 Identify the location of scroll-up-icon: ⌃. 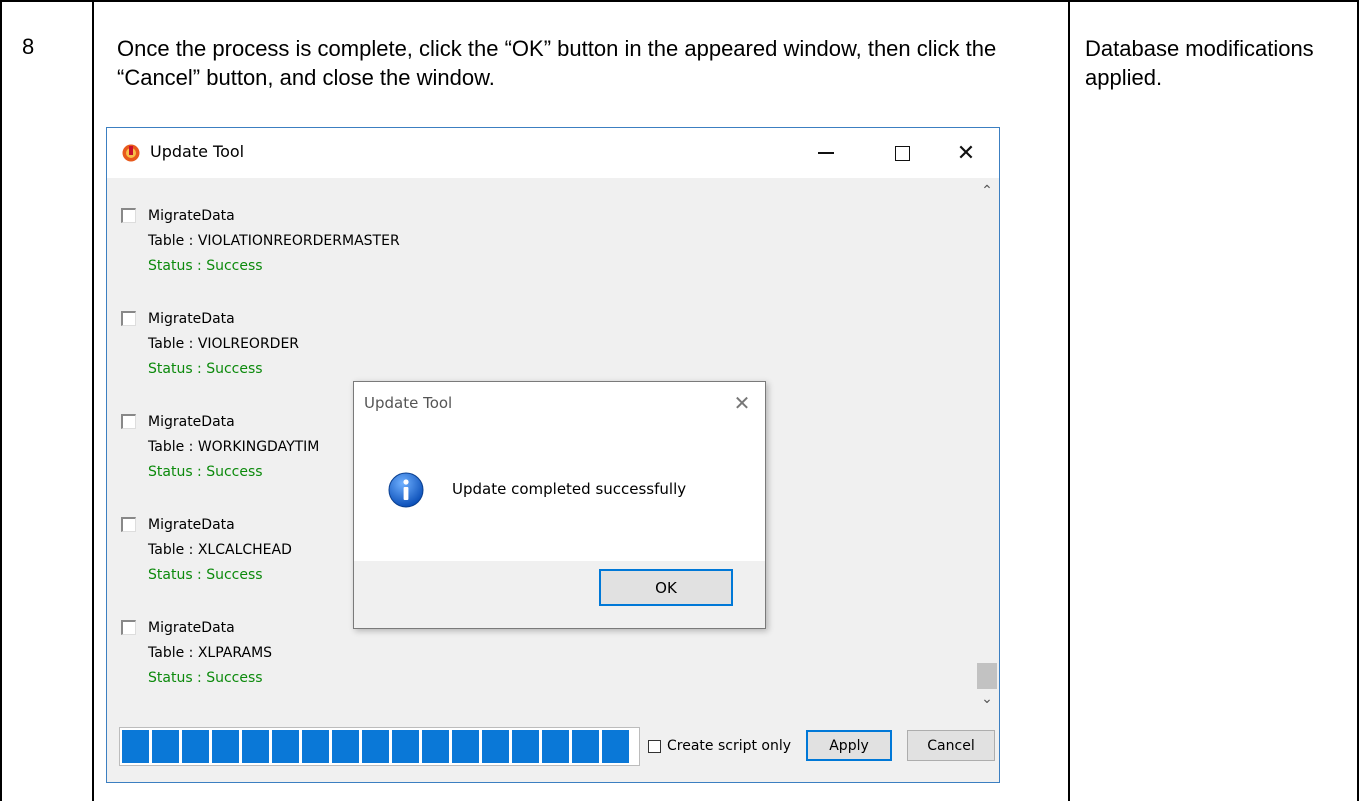
(987, 189).